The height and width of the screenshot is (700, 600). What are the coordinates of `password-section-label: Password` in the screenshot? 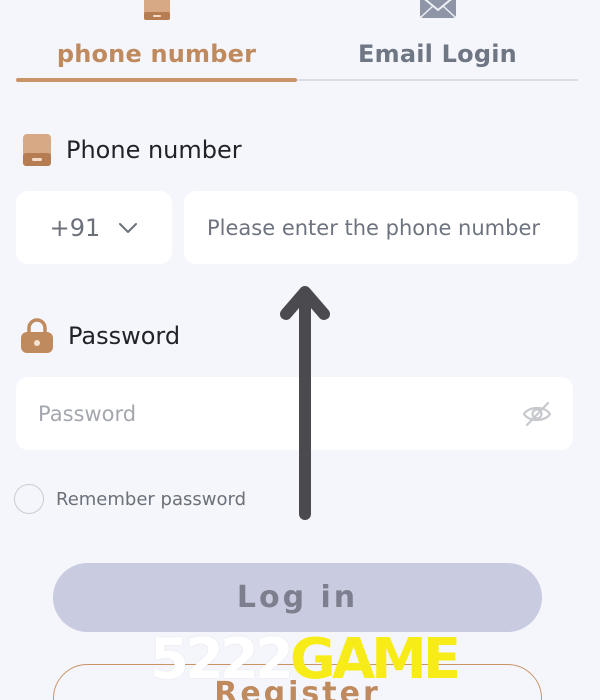 It's located at (100, 336).